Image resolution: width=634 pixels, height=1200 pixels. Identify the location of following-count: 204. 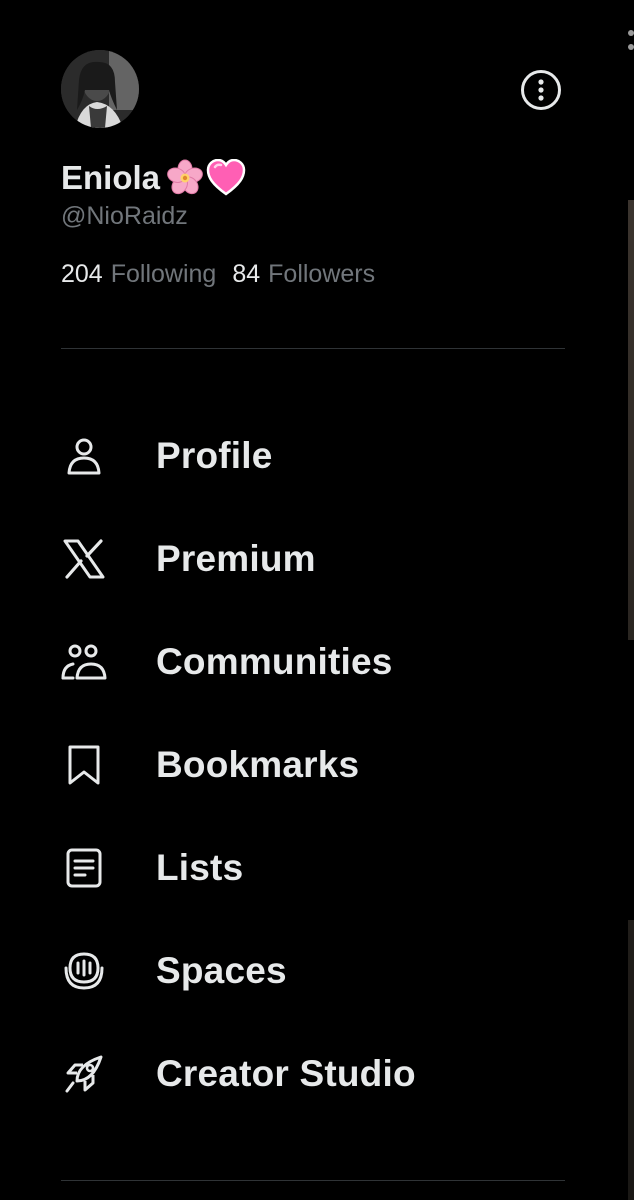
(82, 274).